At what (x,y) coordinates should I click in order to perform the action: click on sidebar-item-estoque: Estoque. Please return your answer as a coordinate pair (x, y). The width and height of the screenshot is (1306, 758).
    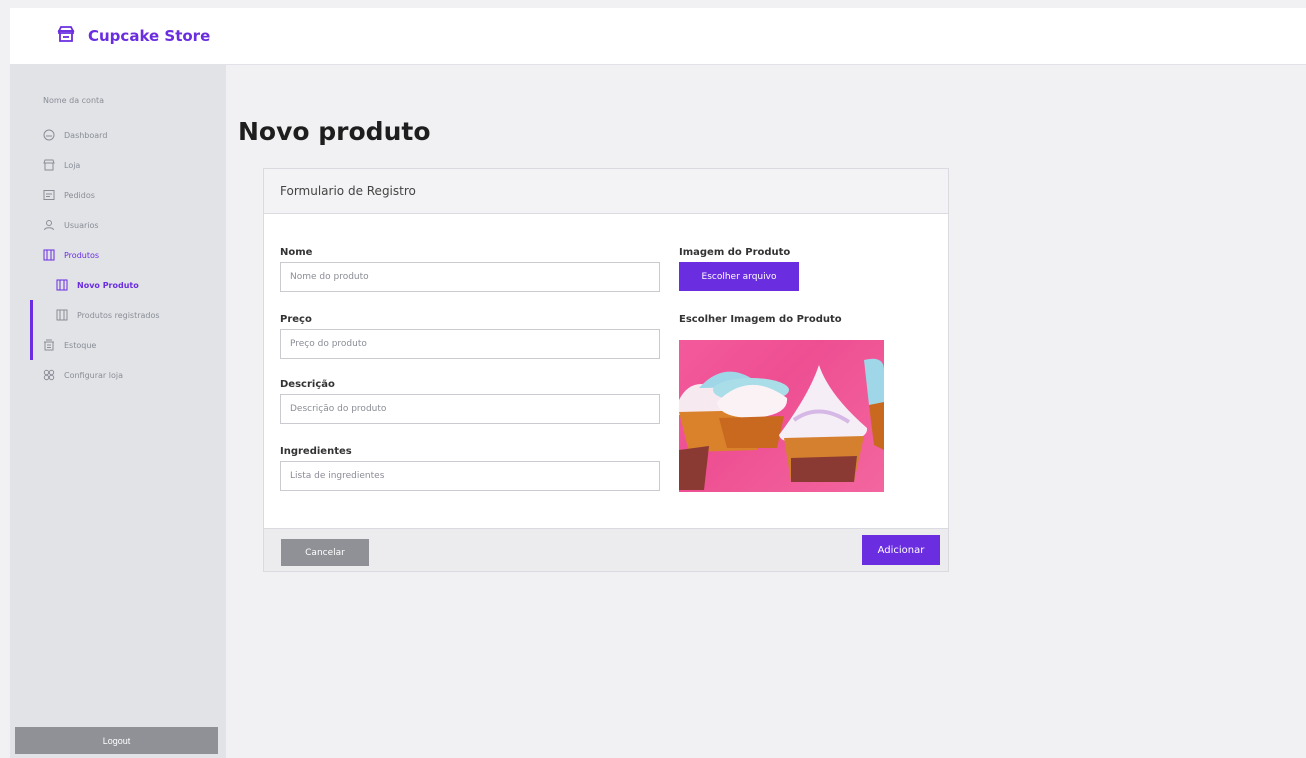
    Looking at the image, I should click on (118, 345).